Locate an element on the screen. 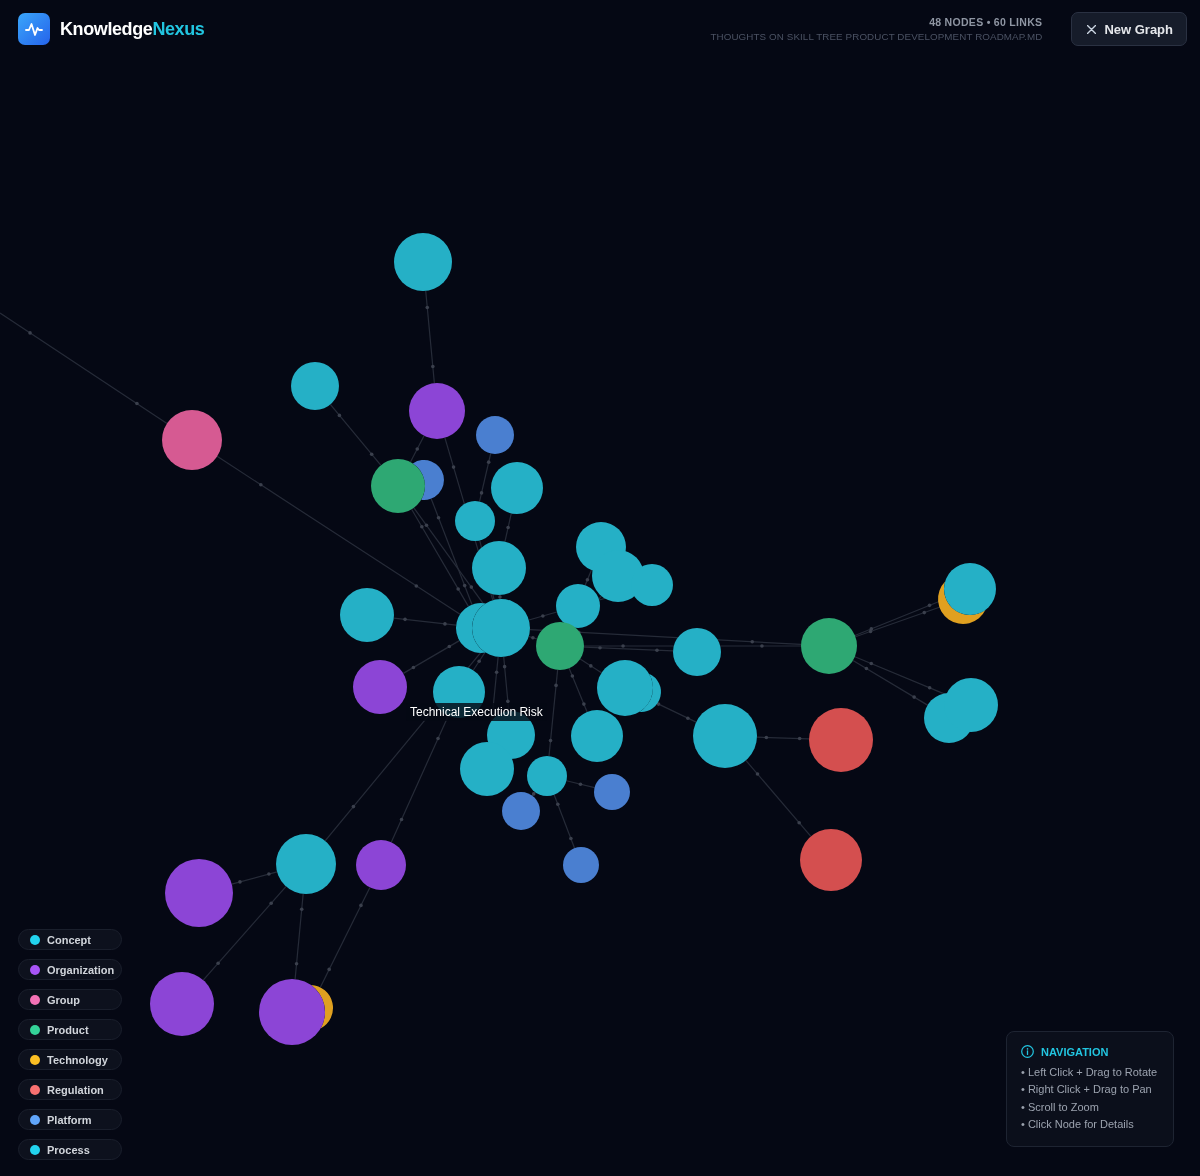  legend-item: Organization is located at coordinates (70, 969).